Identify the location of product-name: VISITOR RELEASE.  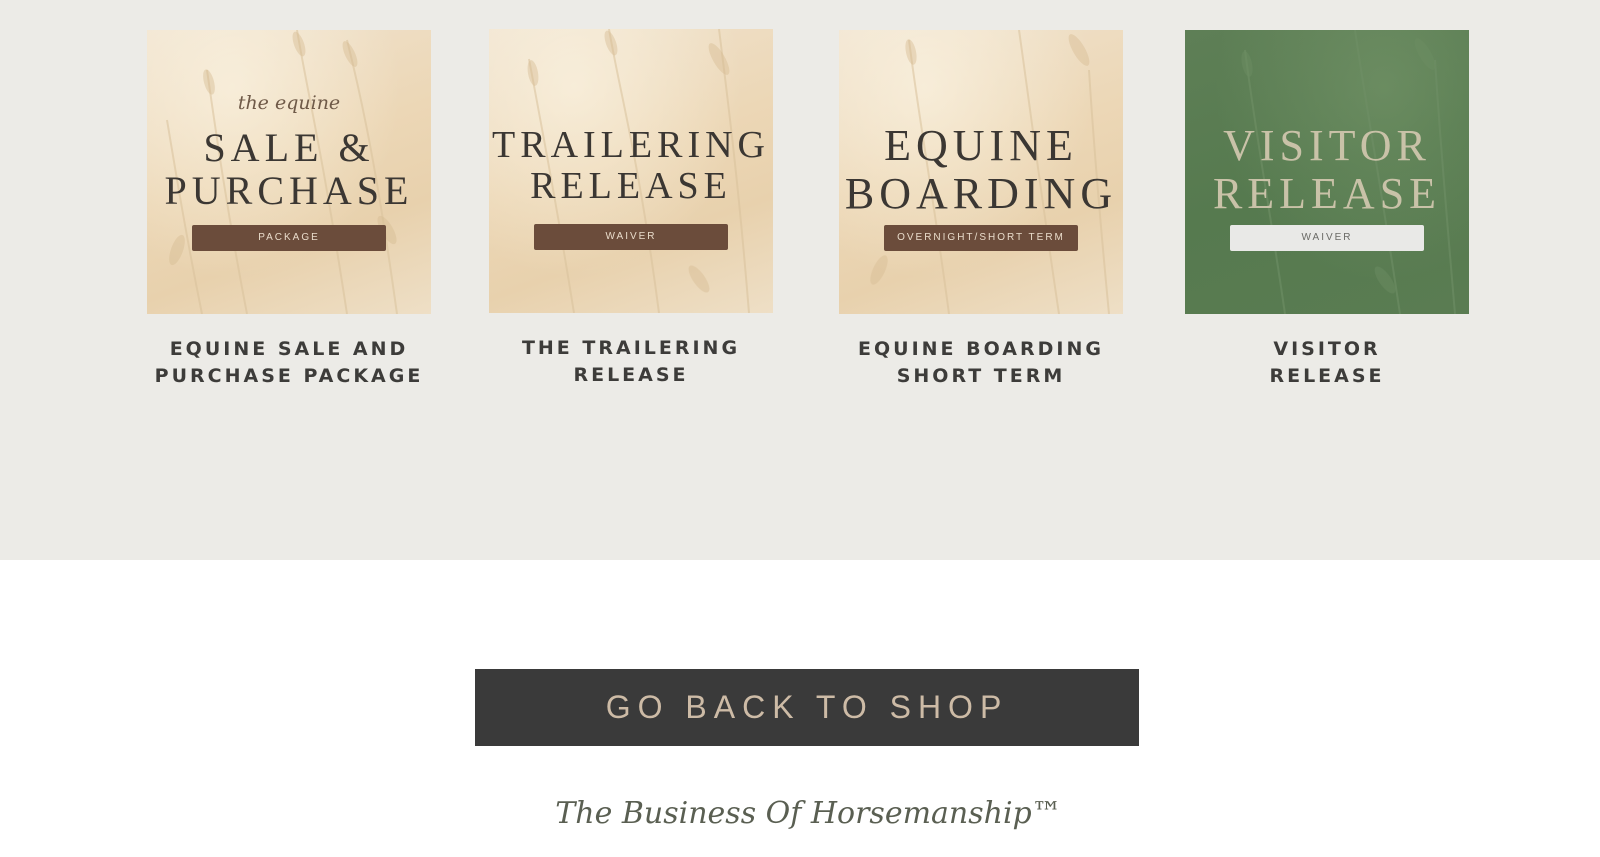
(1327, 363).